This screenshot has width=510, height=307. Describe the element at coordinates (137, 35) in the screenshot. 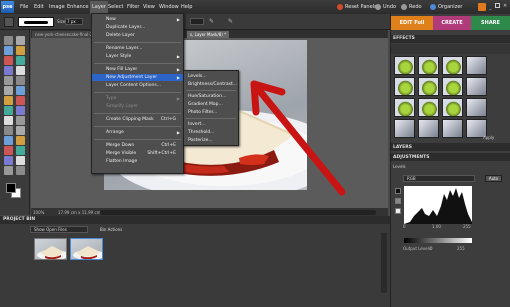

I see `layer-menu-item: Delete Layer` at that location.